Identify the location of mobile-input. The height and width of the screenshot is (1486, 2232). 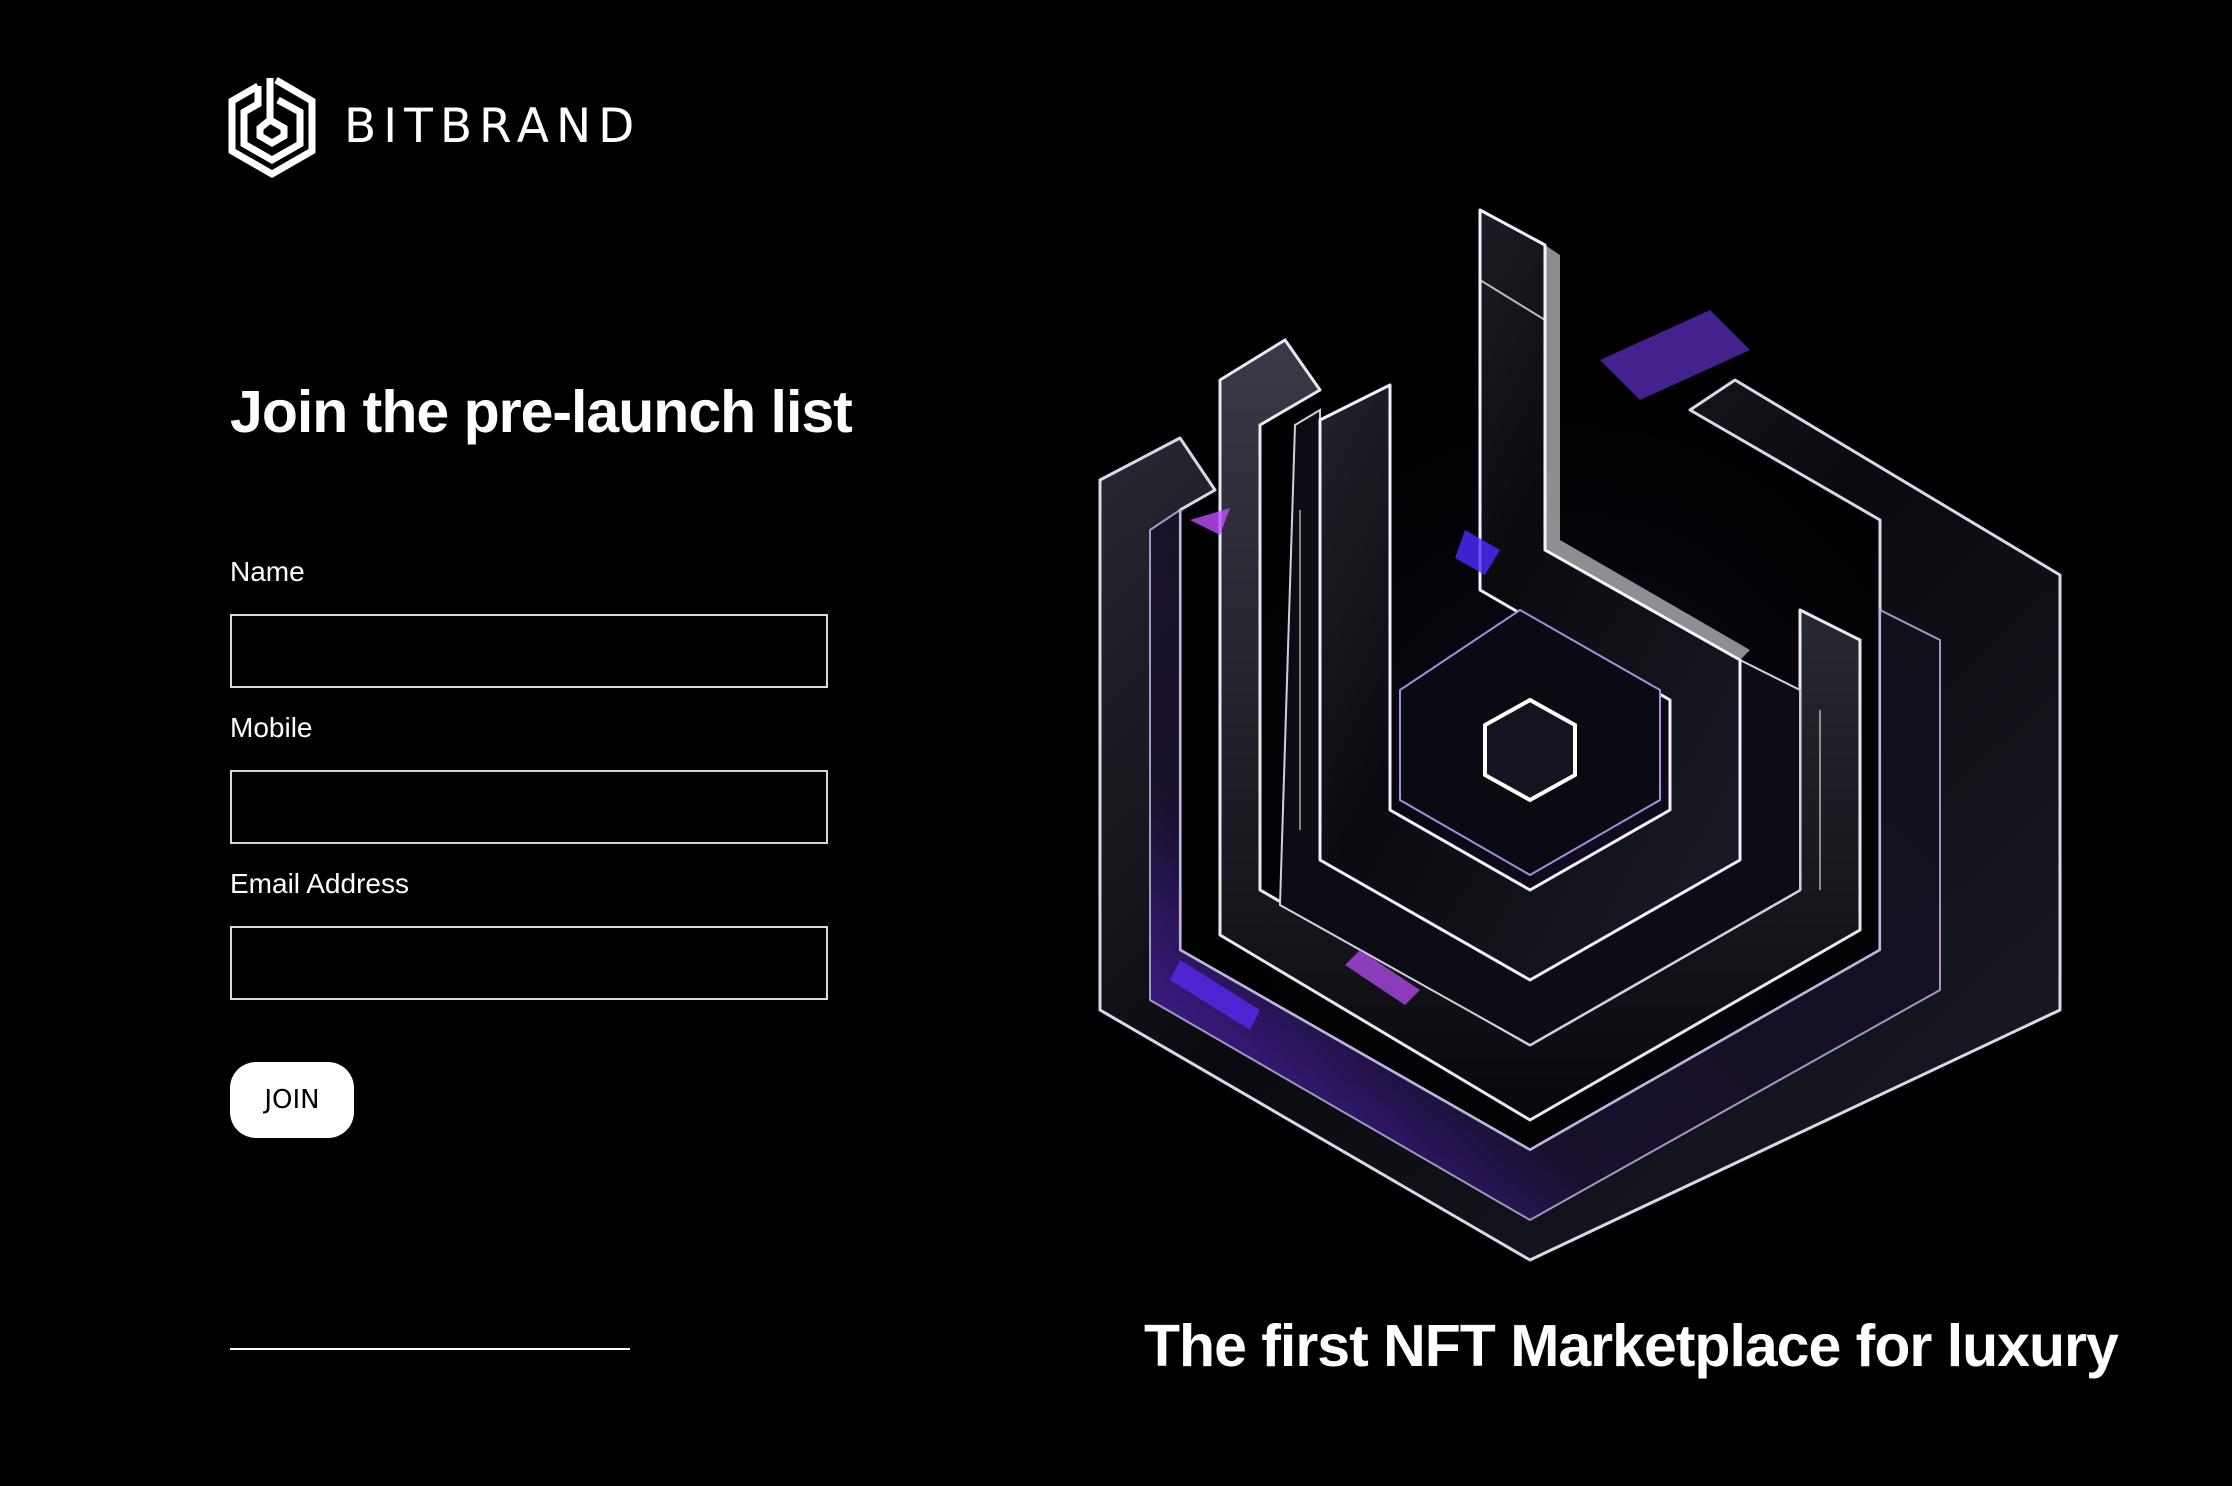
(529, 807).